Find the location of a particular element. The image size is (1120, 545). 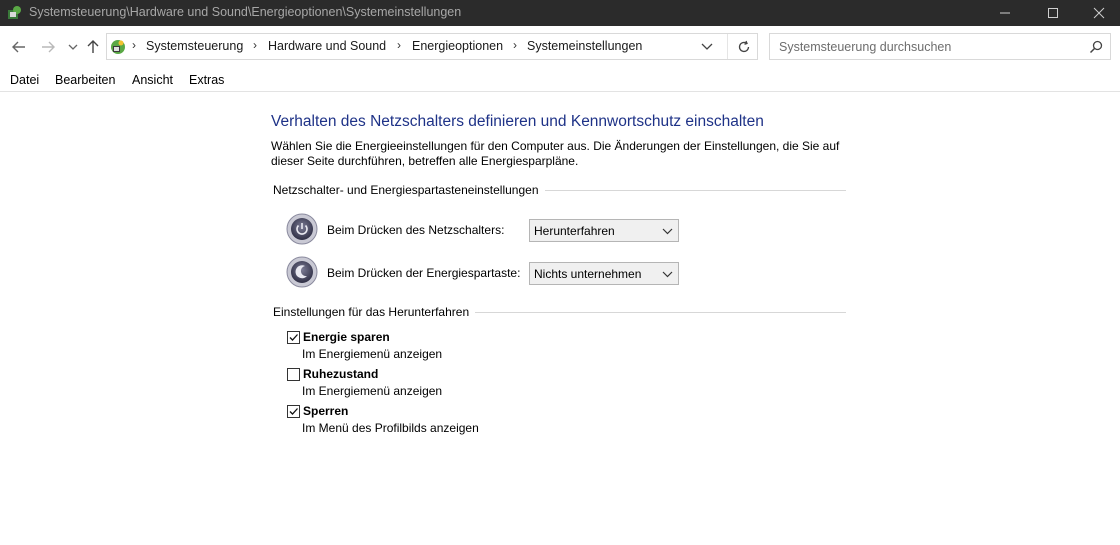

sleep-button-label: Beim Drücken der Energiespartaste: is located at coordinates (424, 273).